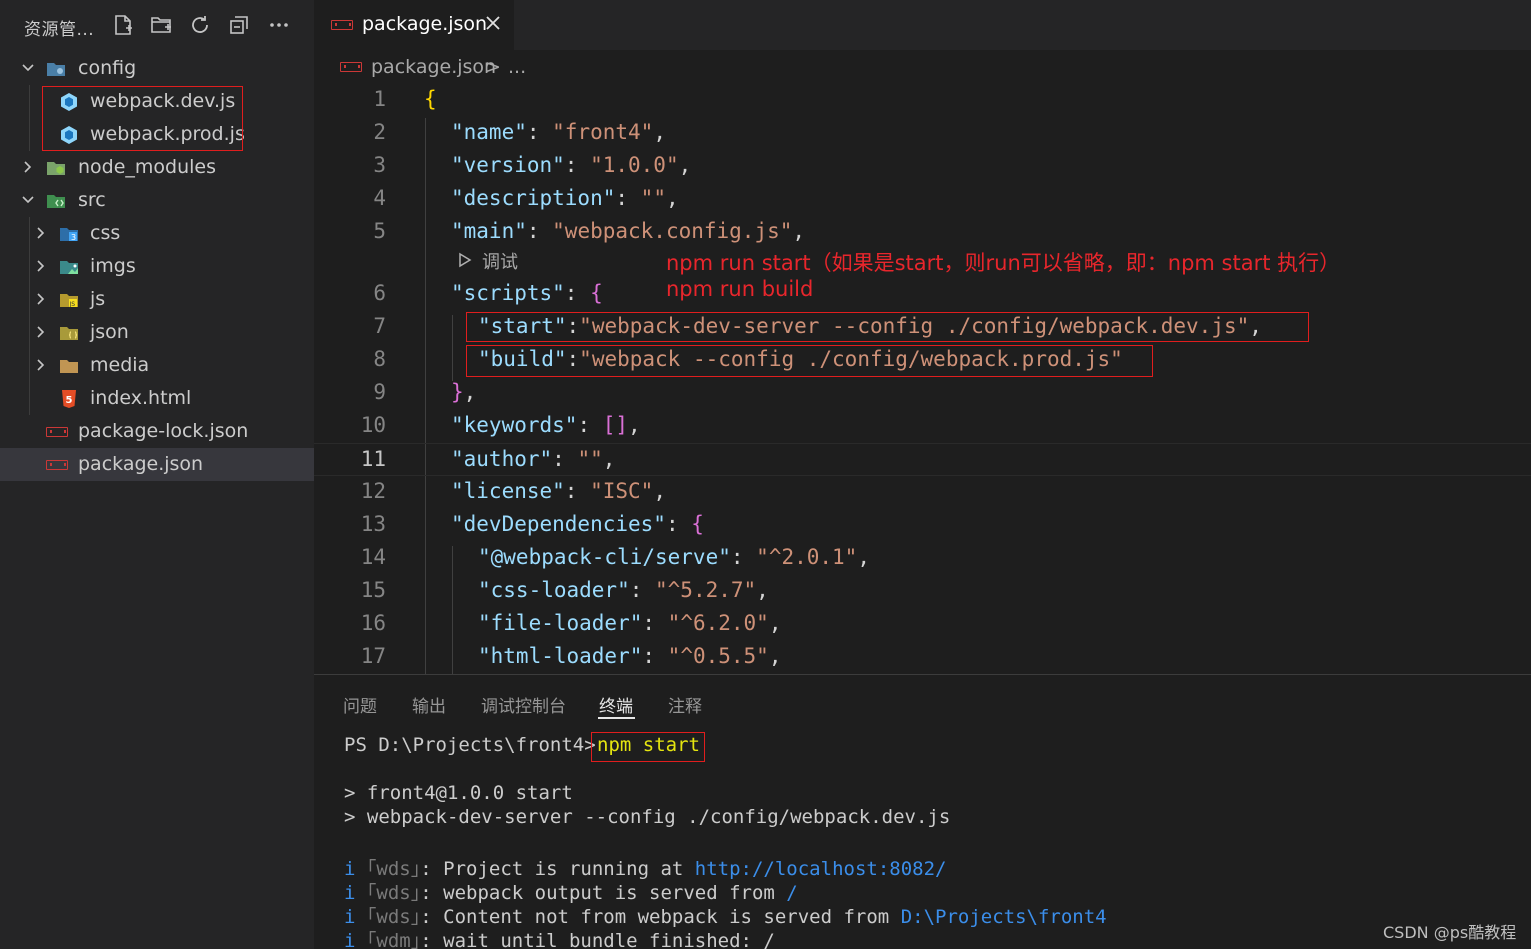  I want to click on tree-item-media: media, so click(157, 365).